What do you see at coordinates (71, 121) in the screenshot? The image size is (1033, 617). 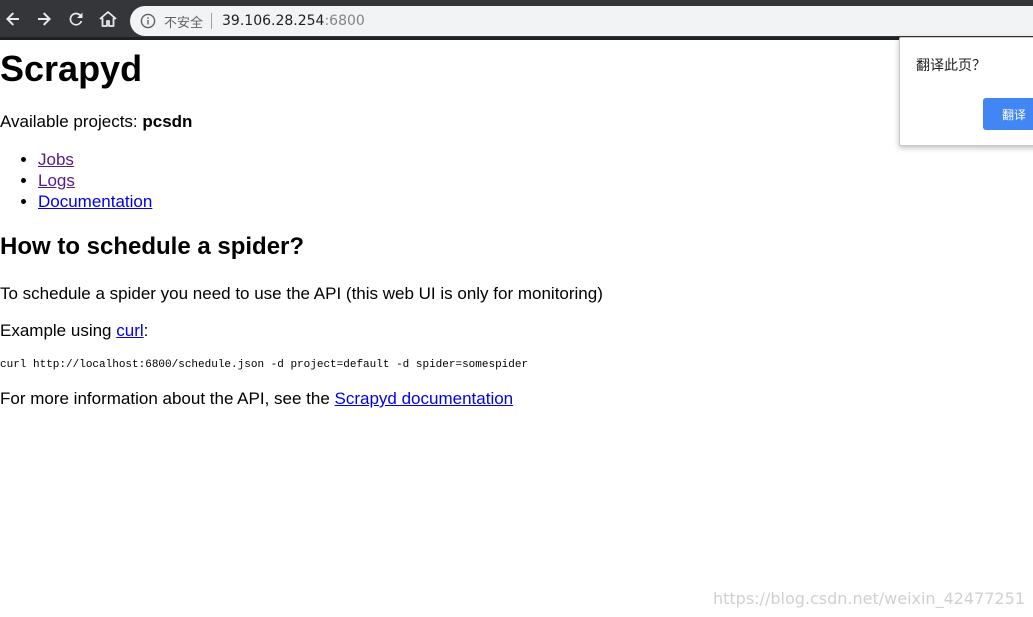 I see `projects-prefix: Available projects:` at bounding box center [71, 121].